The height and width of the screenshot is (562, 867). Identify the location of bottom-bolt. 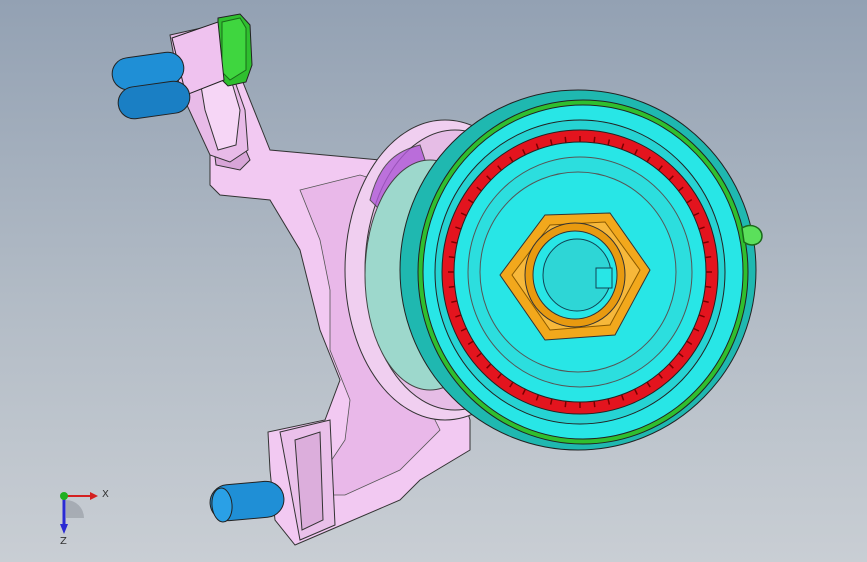
(247, 501).